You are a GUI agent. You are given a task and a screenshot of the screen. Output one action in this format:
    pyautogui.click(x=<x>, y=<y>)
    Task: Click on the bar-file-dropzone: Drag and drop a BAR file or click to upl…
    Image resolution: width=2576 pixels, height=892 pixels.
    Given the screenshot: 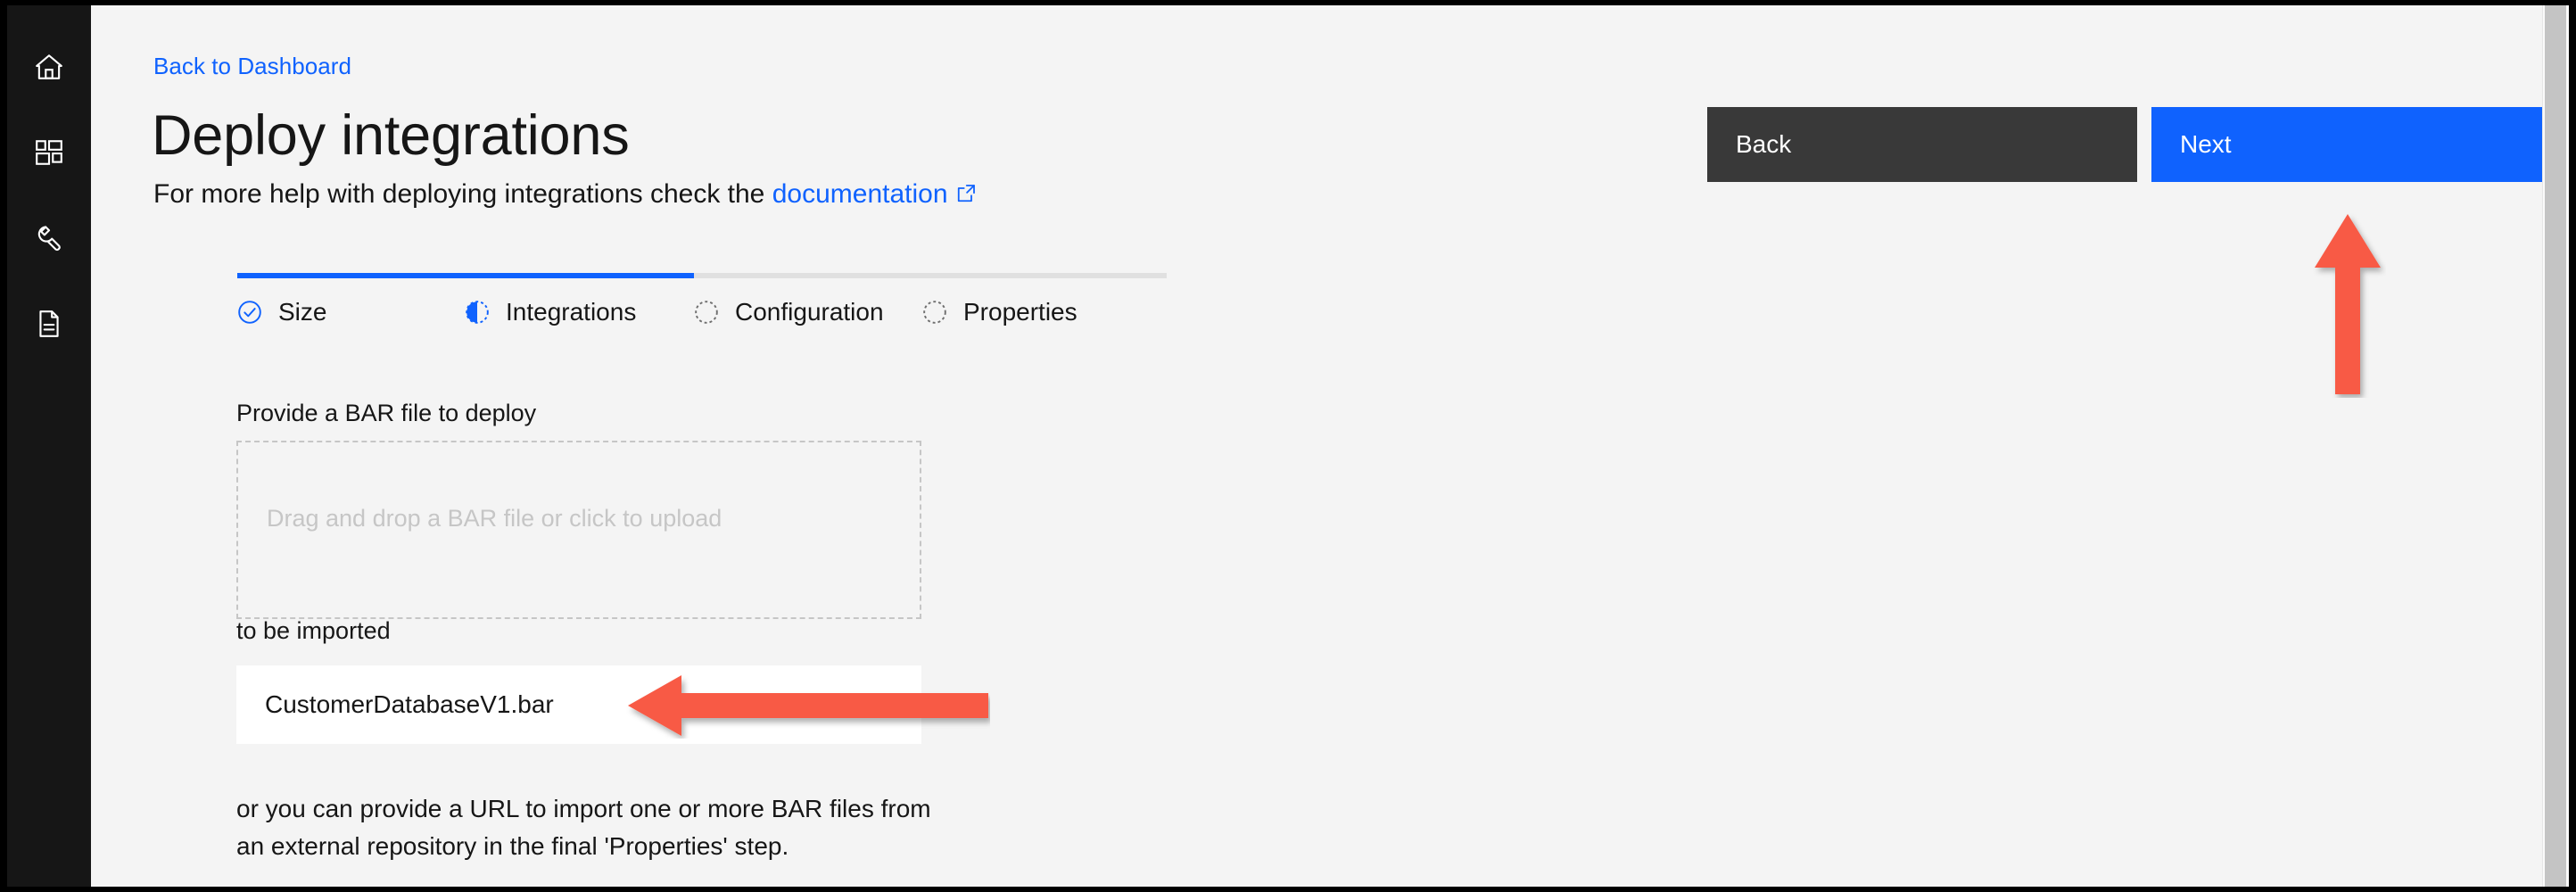 What is the action you would take?
    pyautogui.click(x=579, y=530)
    